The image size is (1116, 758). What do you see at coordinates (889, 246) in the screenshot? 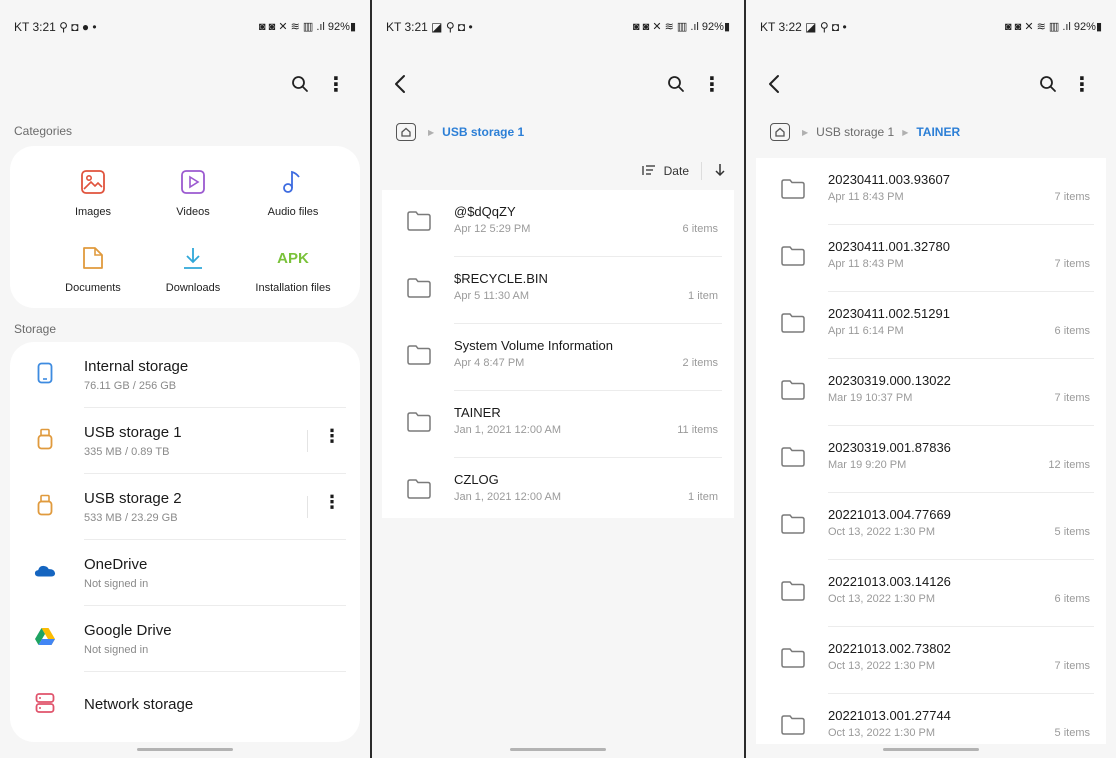
I see `folder-name: 20230411.001.32780` at bounding box center [889, 246].